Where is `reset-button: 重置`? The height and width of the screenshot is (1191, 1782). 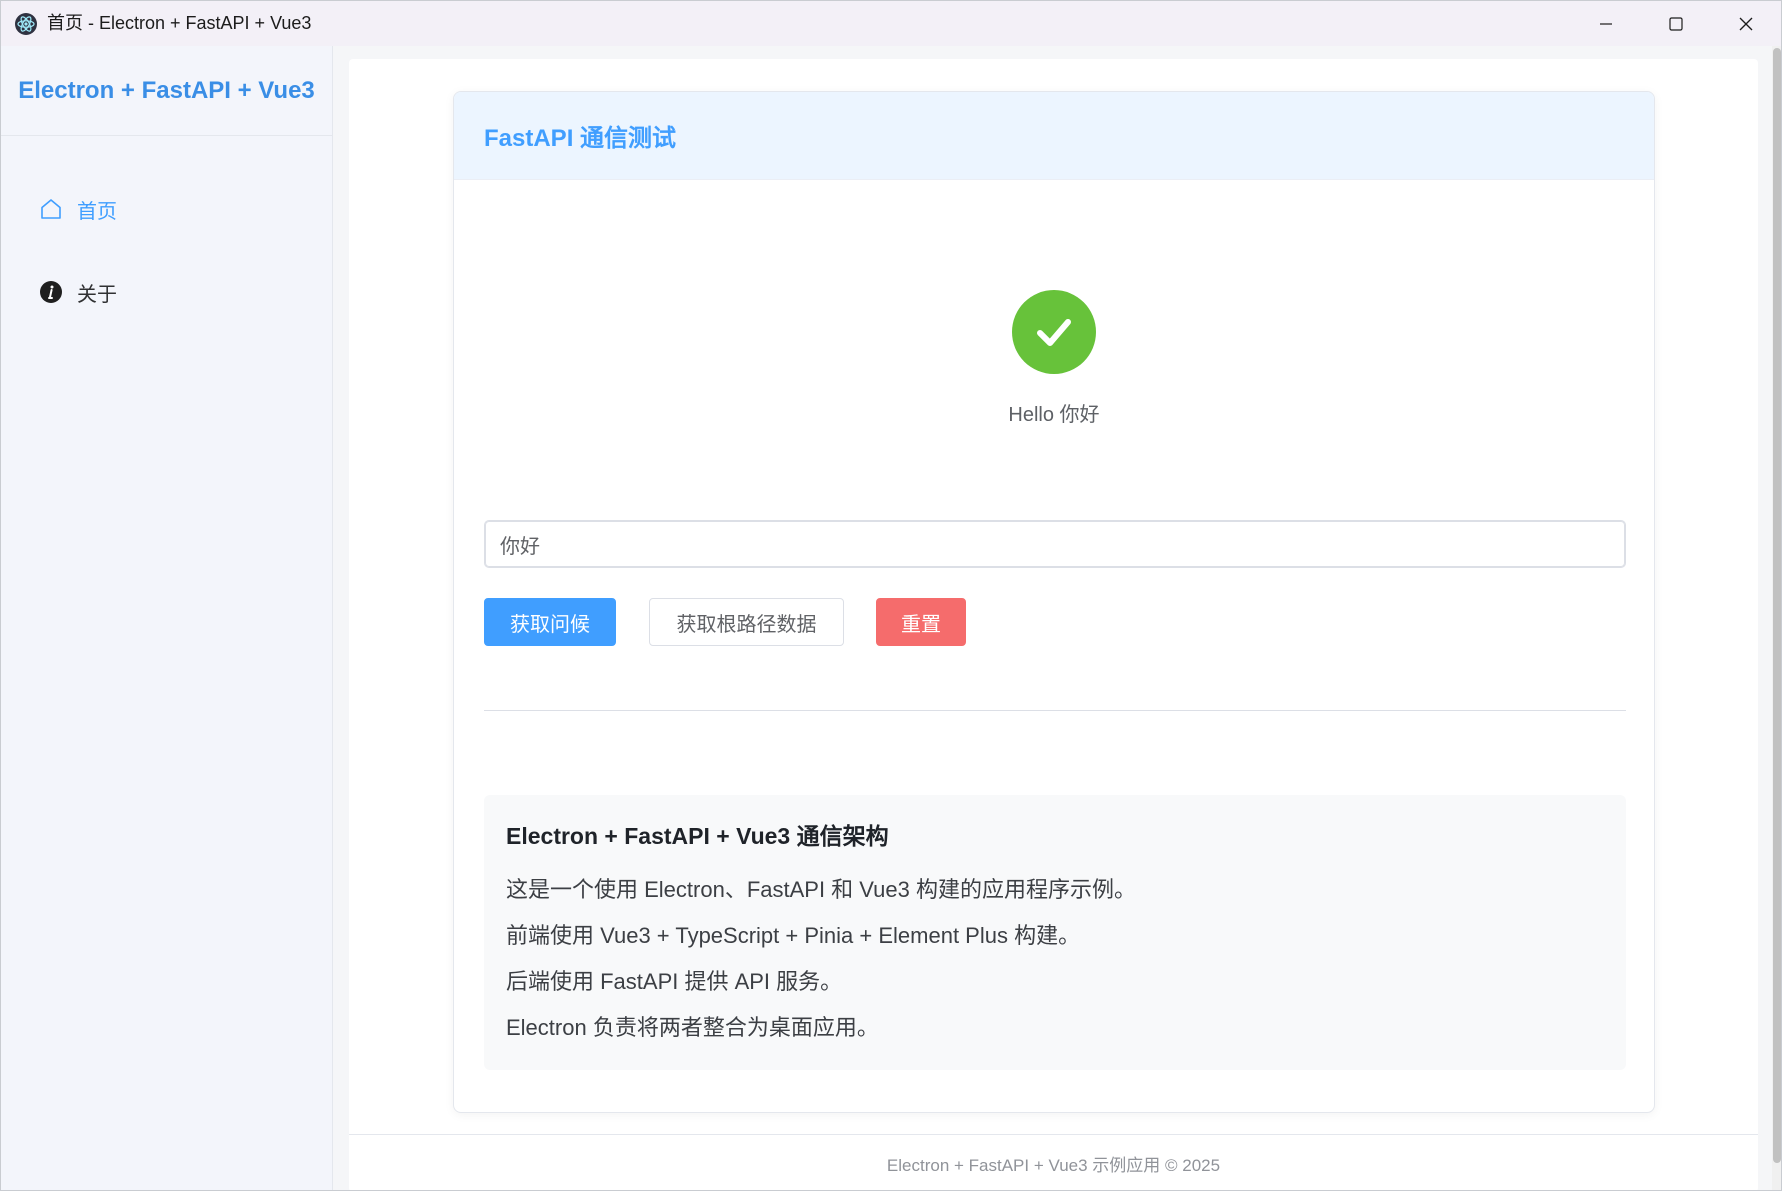
reset-button: 重置 is located at coordinates (921, 622).